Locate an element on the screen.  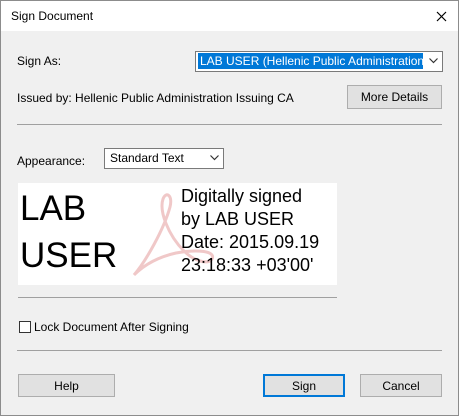
close-button is located at coordinates (441, 16).